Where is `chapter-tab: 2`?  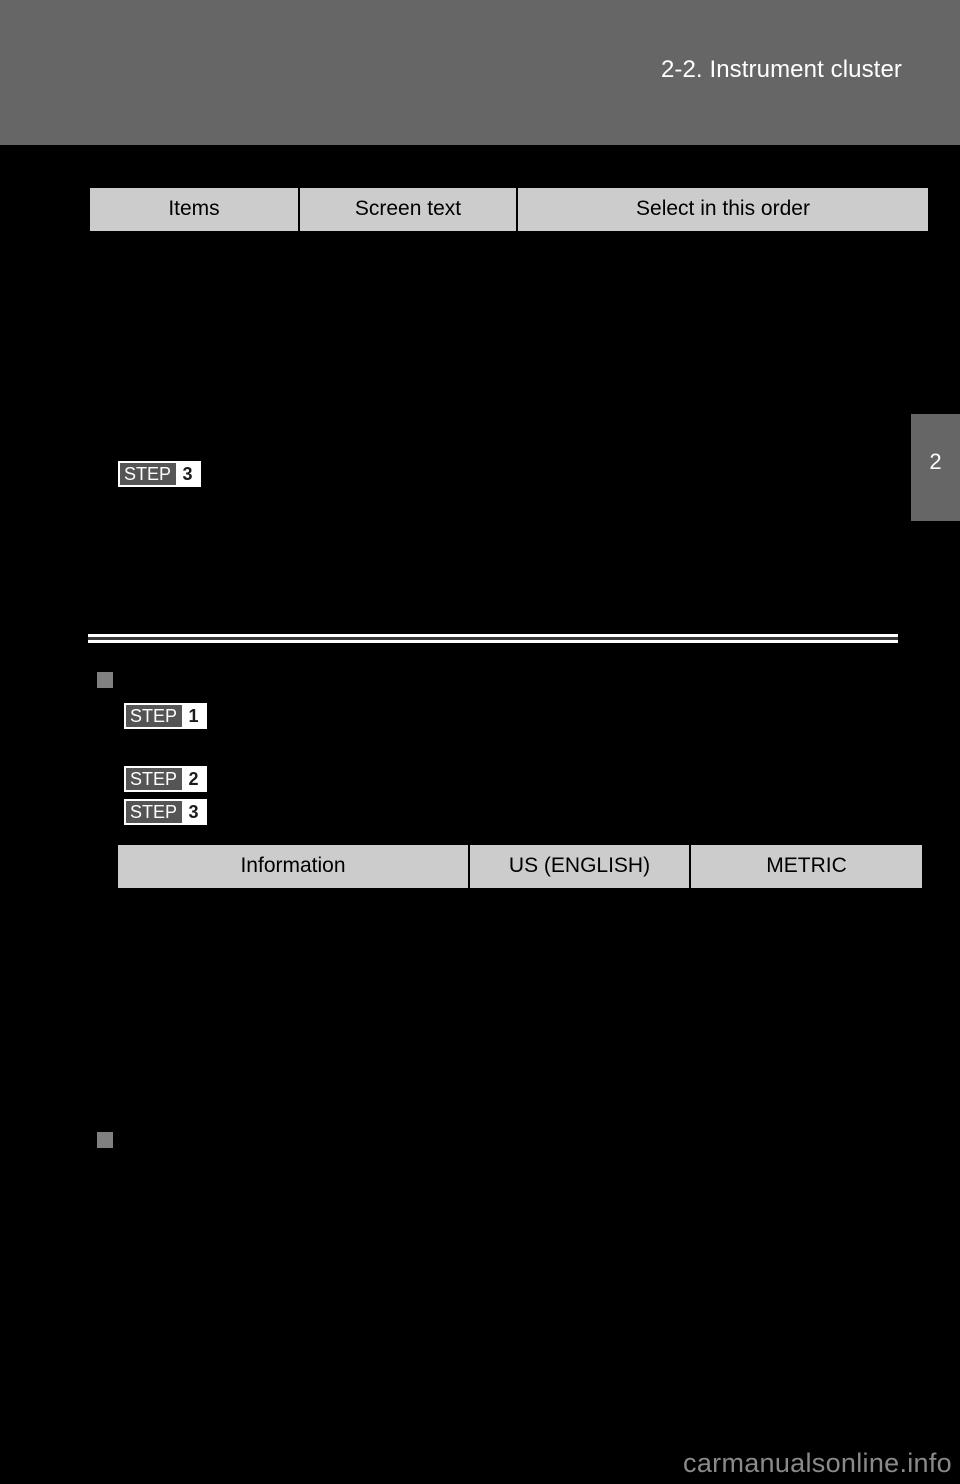
chapter-tab: 2 is located at coordinates (935, 467).